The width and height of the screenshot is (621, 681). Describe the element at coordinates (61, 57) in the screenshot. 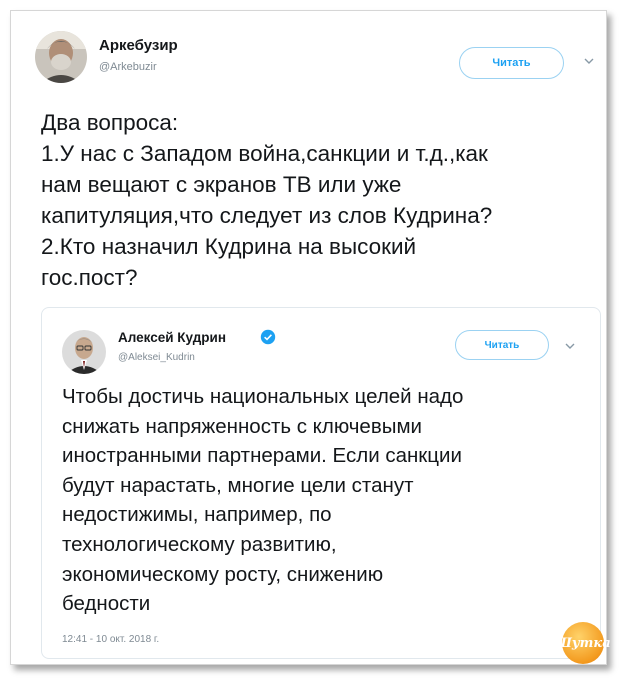

I see `author-avatar` at that location.